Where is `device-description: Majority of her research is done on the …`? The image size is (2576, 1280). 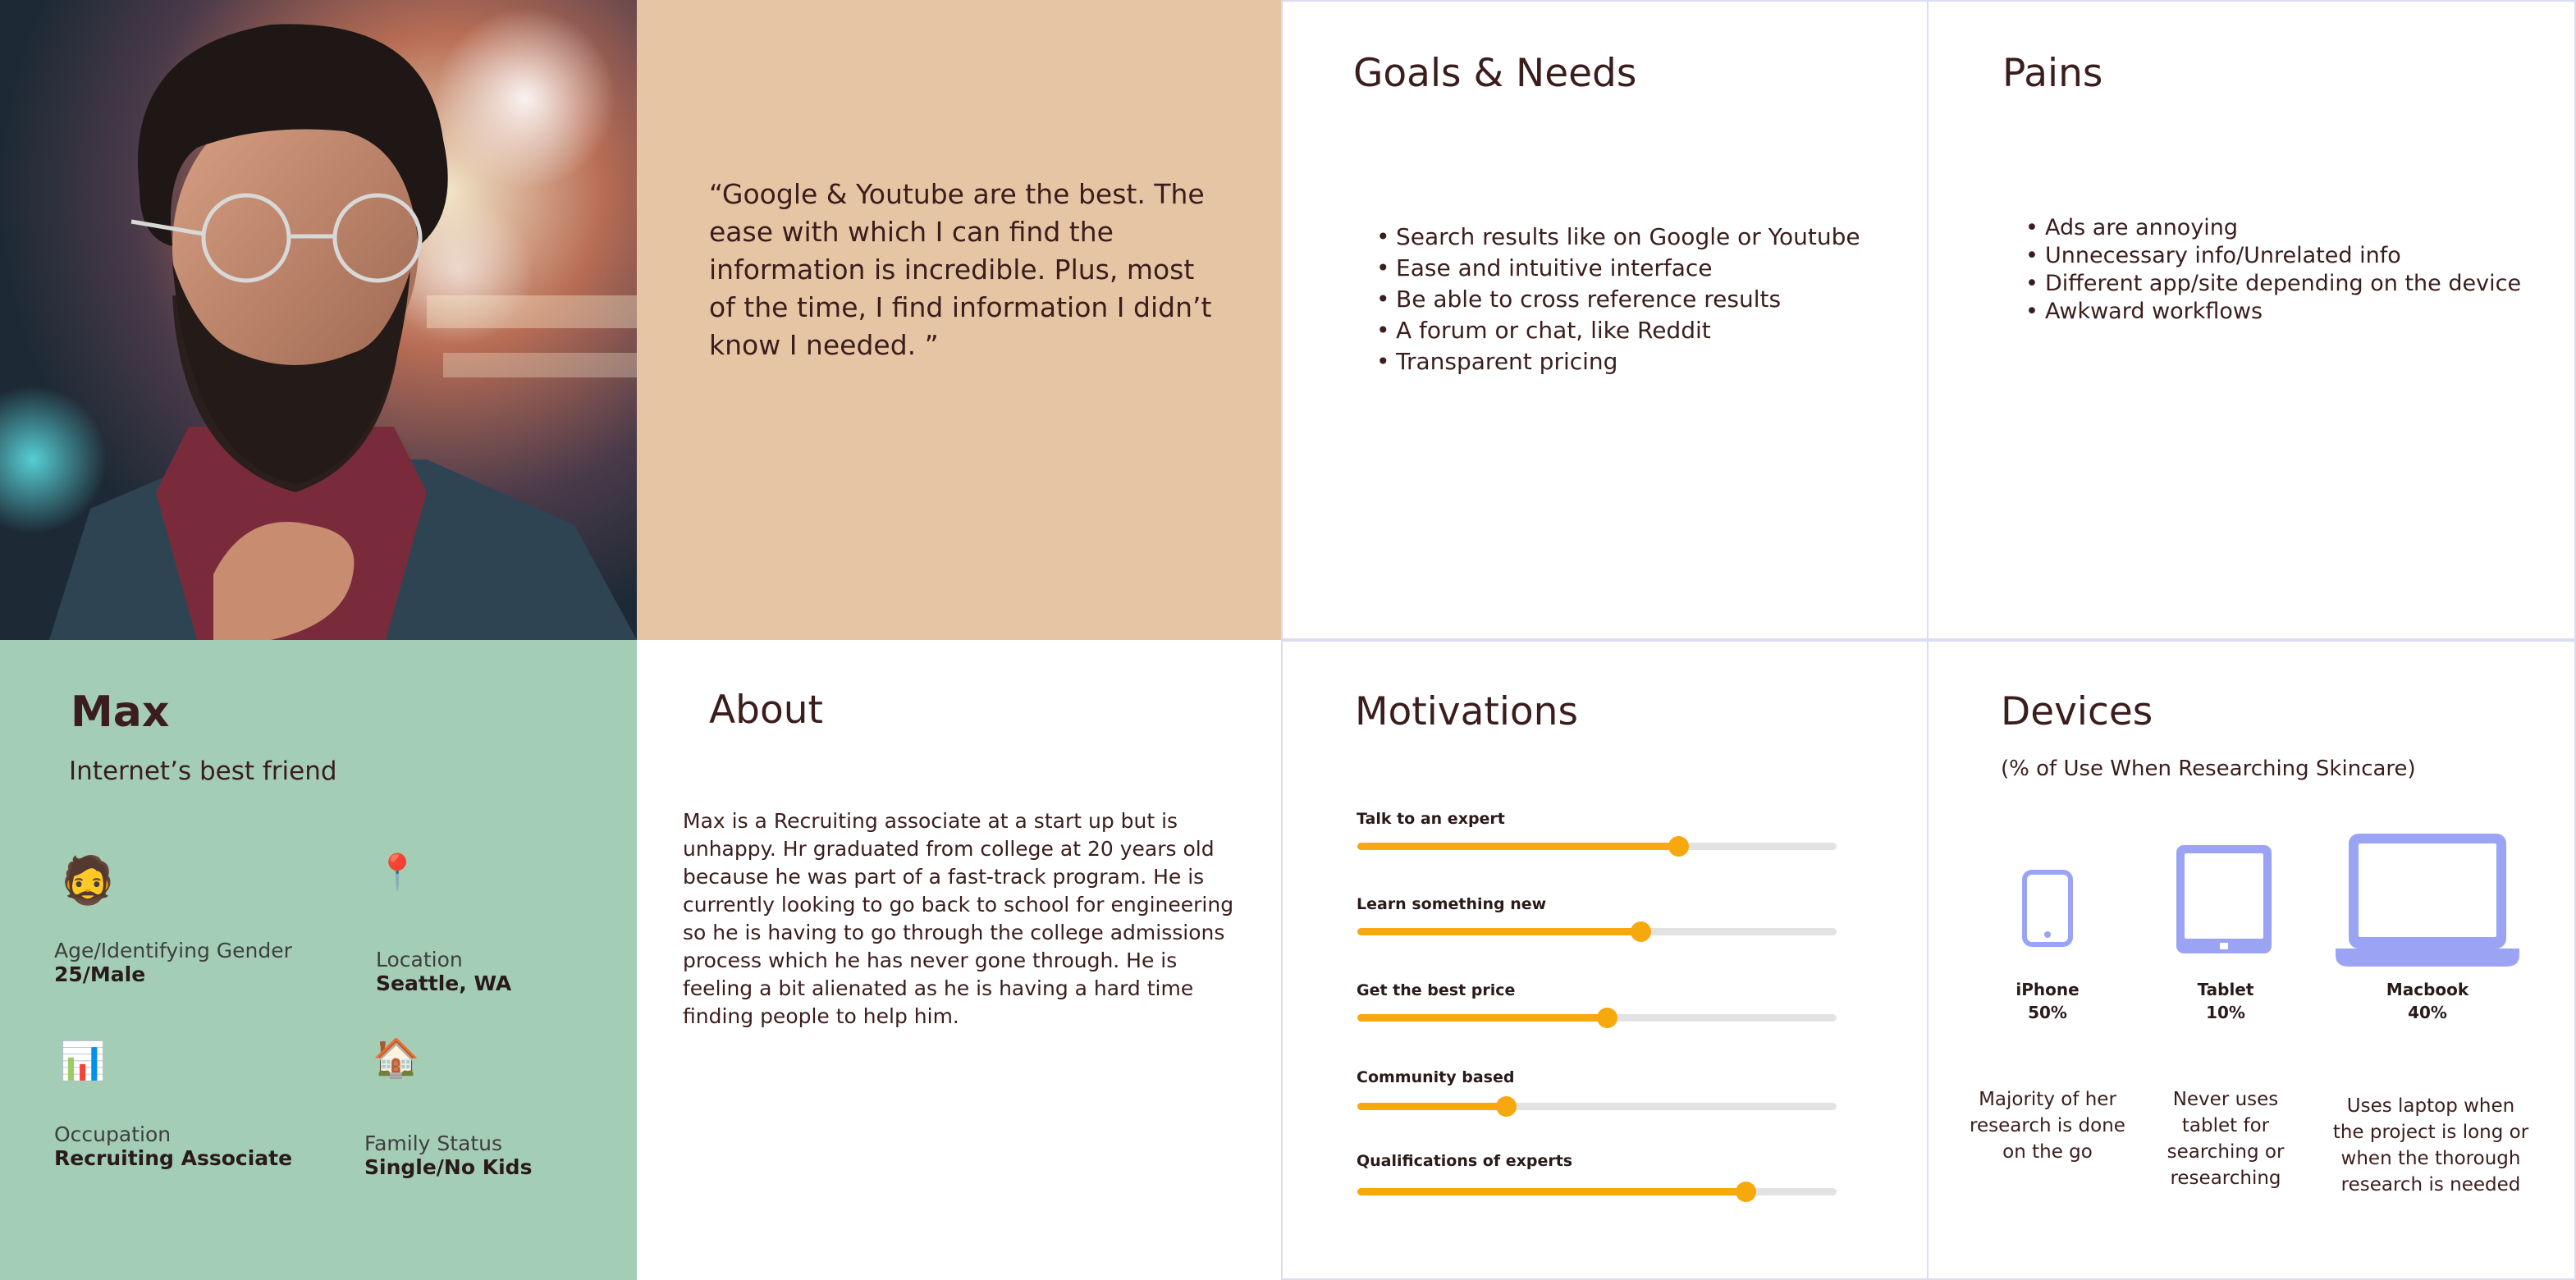
device-description: Majority of her research is done on the … is located at coordinates (2047, 1126).